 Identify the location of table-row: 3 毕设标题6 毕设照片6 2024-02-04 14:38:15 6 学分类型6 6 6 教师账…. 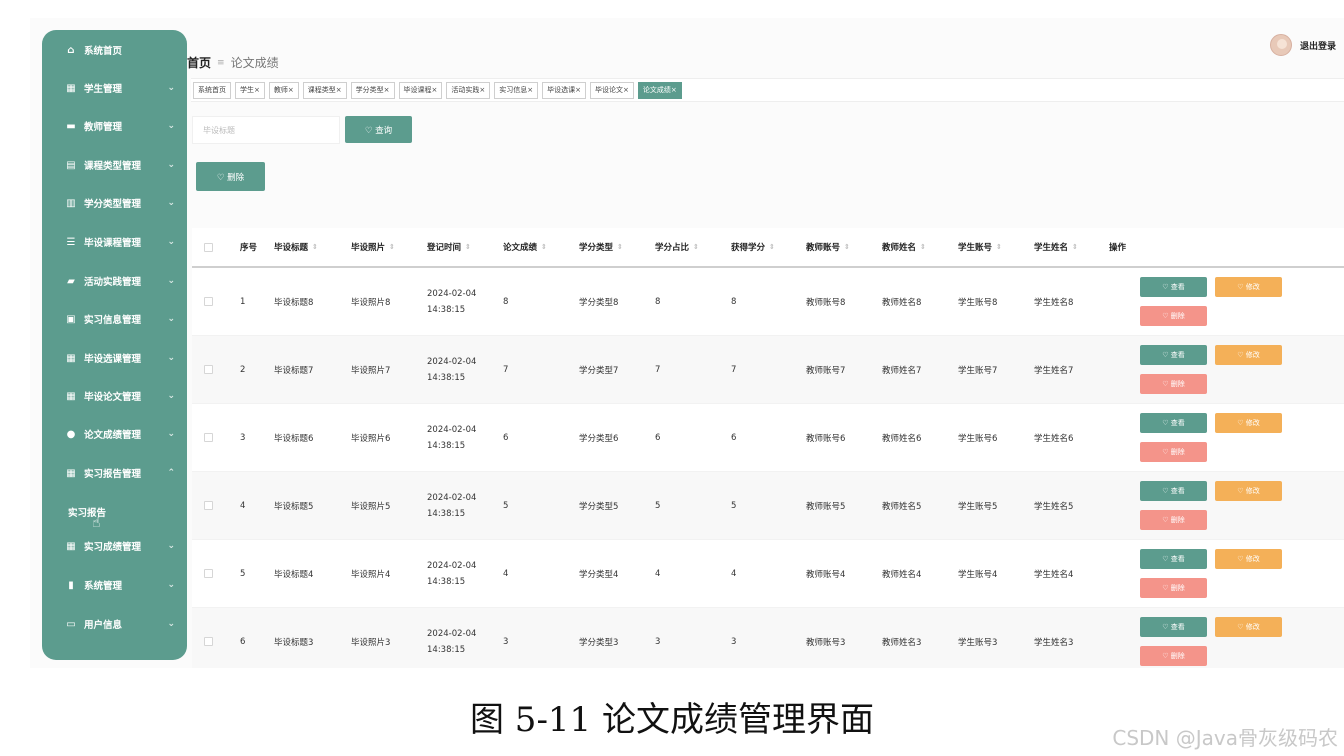
(768, 438).